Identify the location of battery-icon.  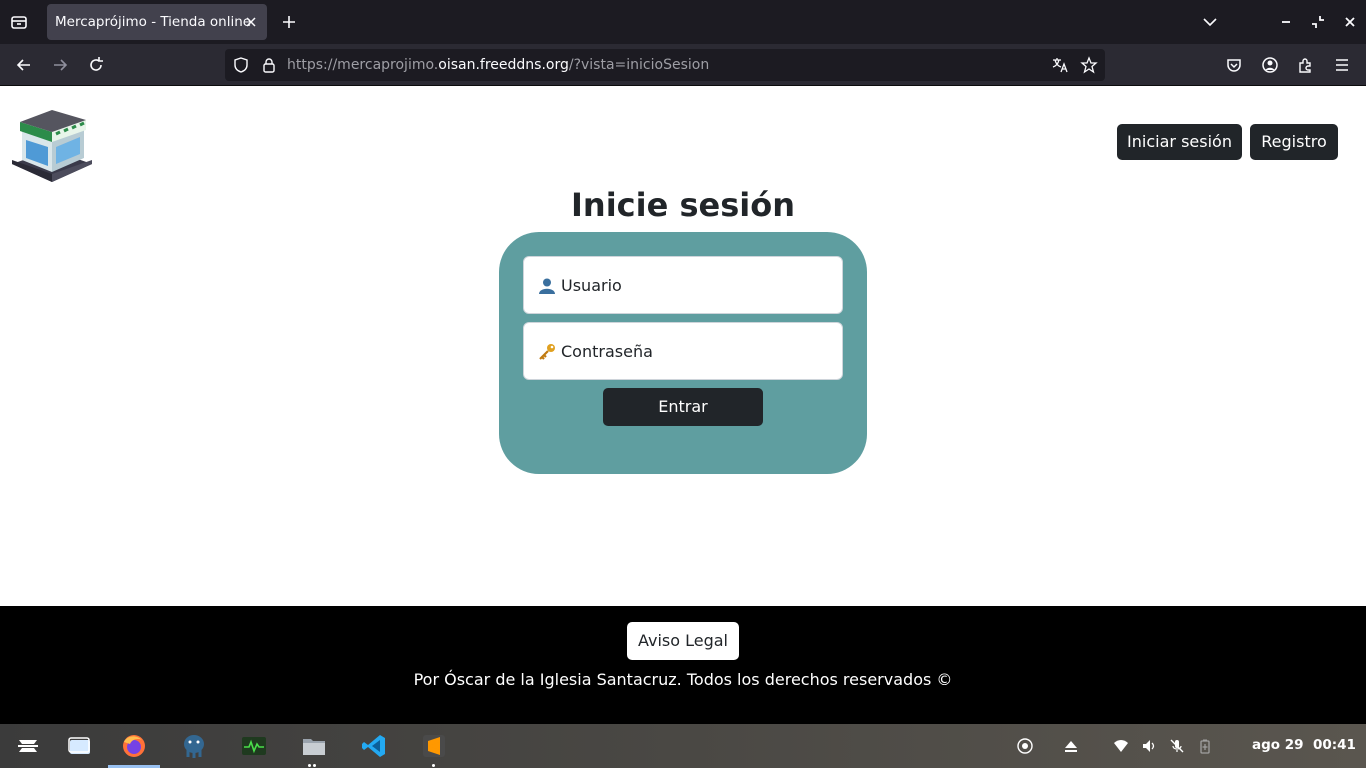
(1205, 746).